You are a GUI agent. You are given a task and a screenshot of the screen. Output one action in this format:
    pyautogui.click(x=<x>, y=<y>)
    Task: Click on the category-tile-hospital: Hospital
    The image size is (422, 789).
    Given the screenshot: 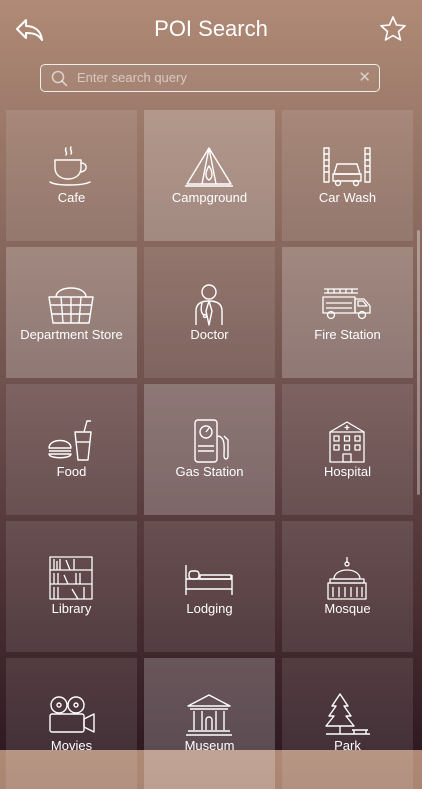 What is the action you would take?
    pyautogui.click(x=347, y=449)
    